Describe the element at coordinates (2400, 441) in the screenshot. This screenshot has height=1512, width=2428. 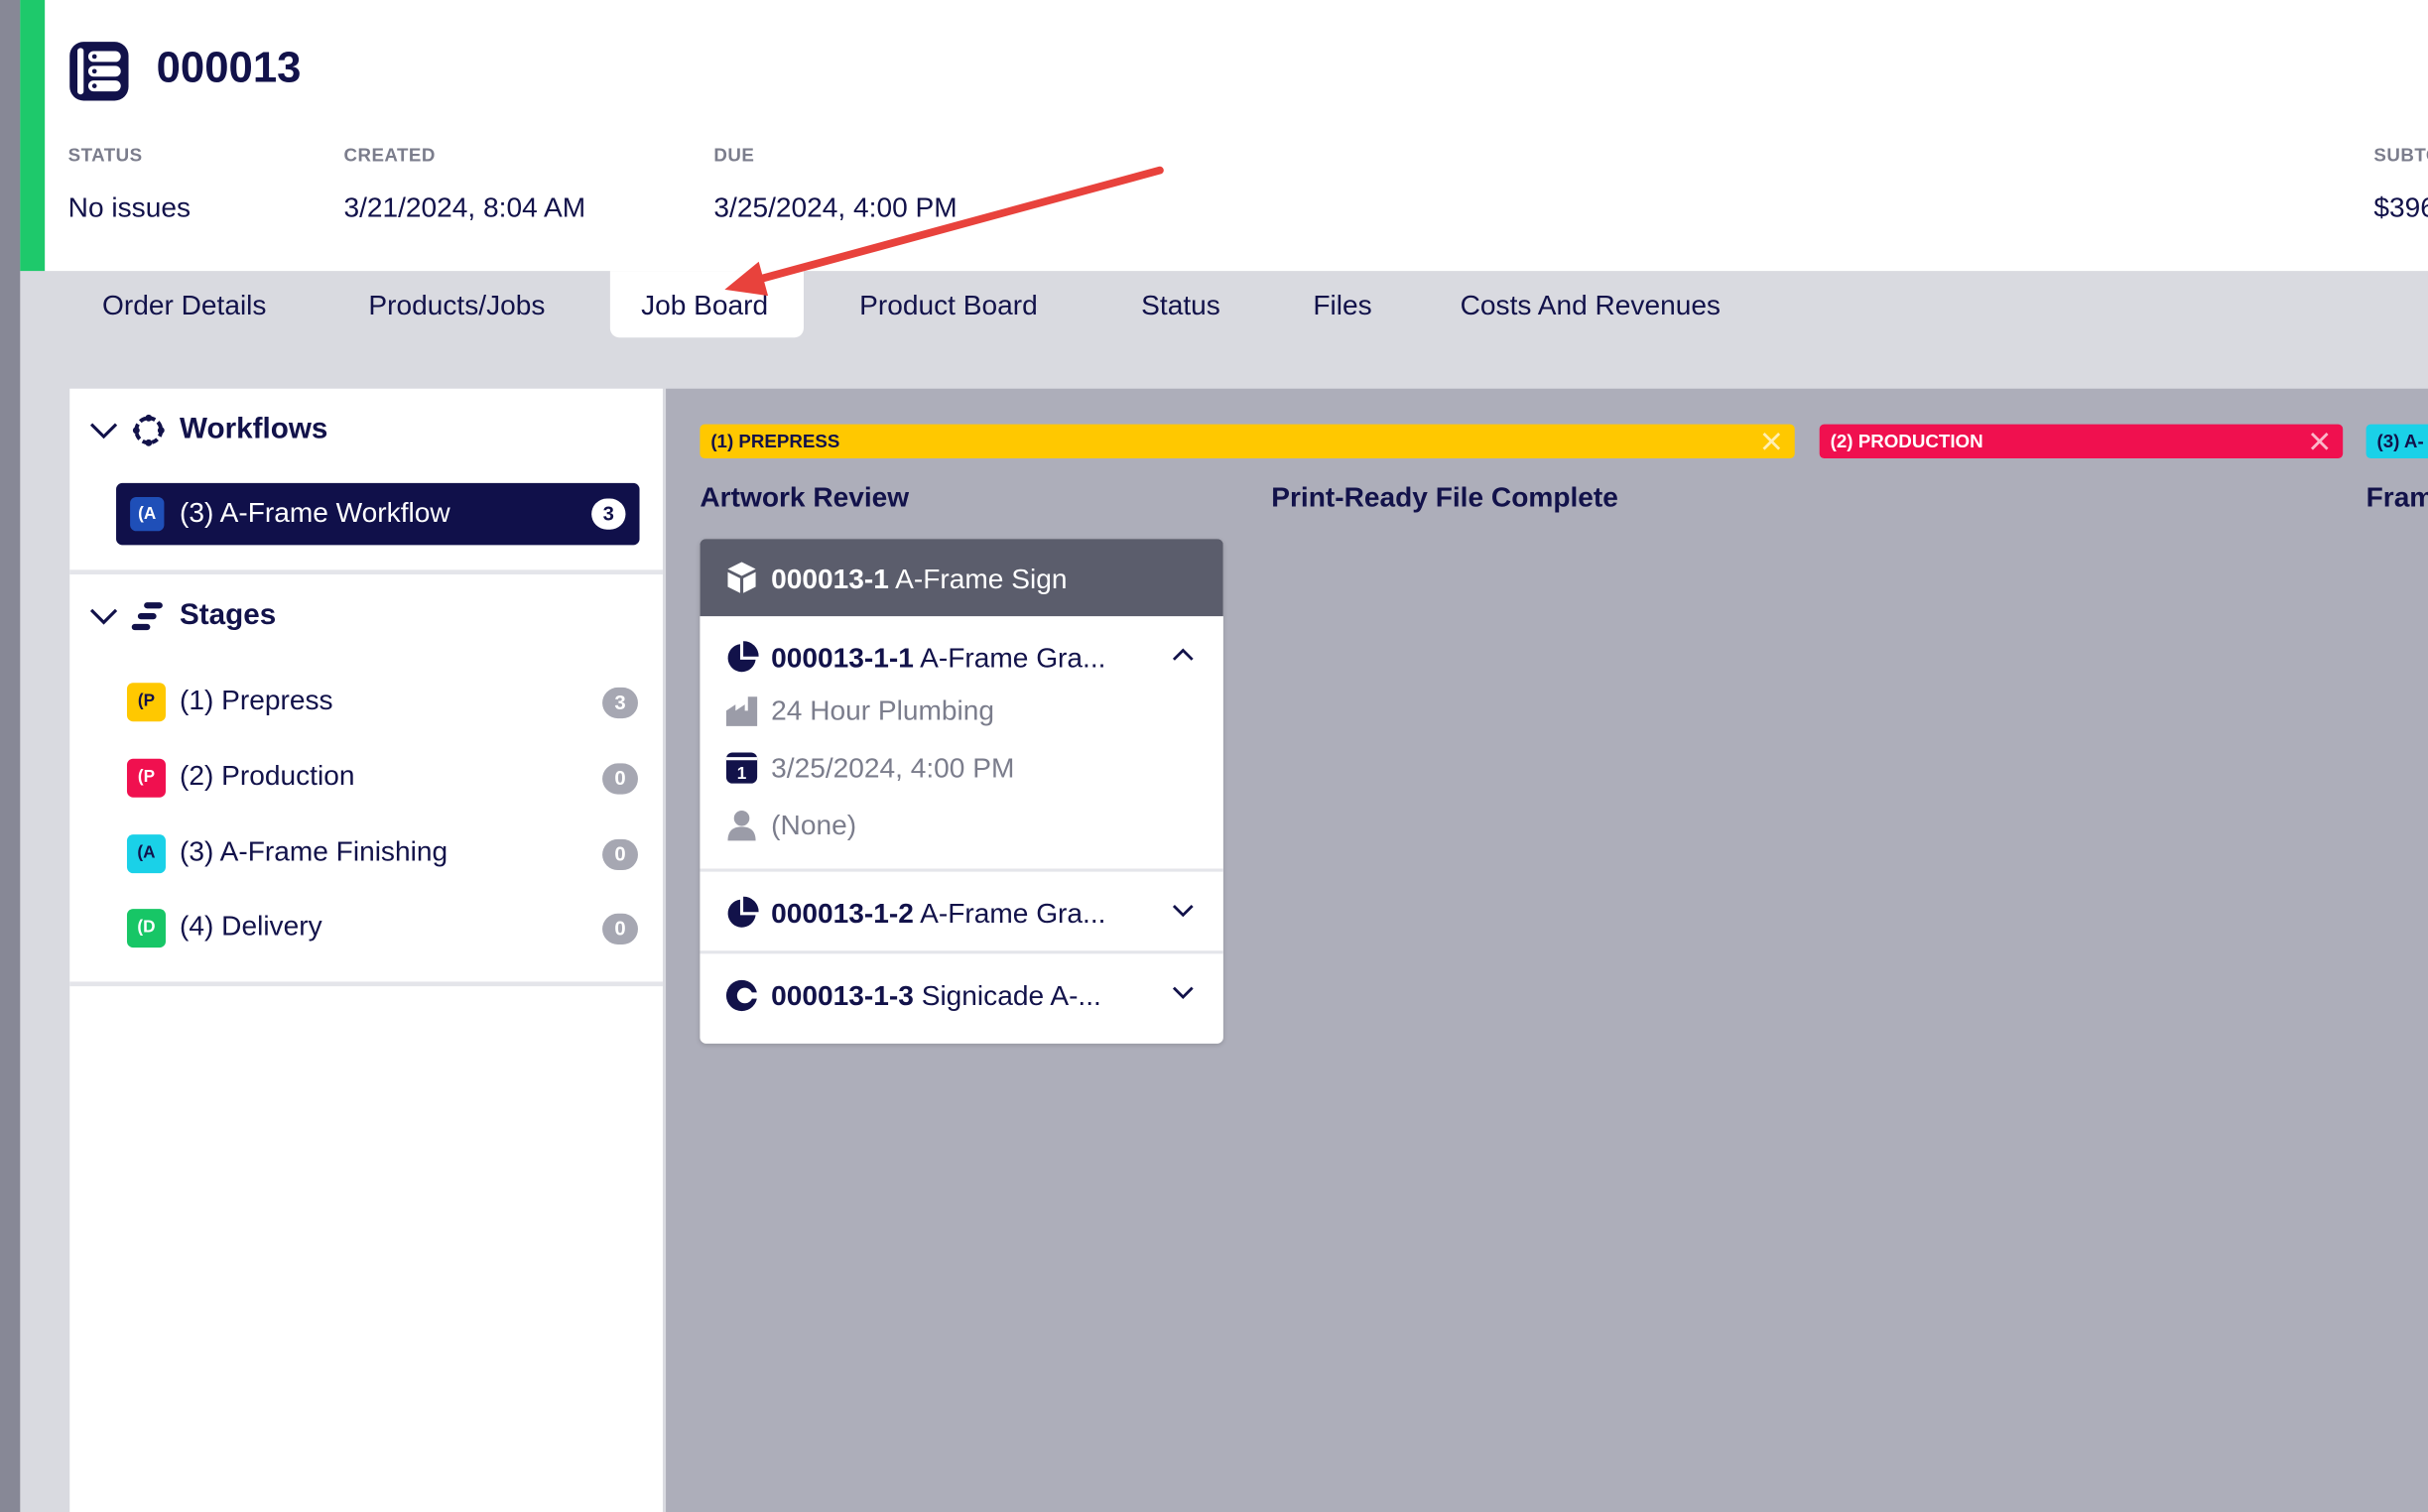
I see `stage-bar-label: (3) A-` at that location.